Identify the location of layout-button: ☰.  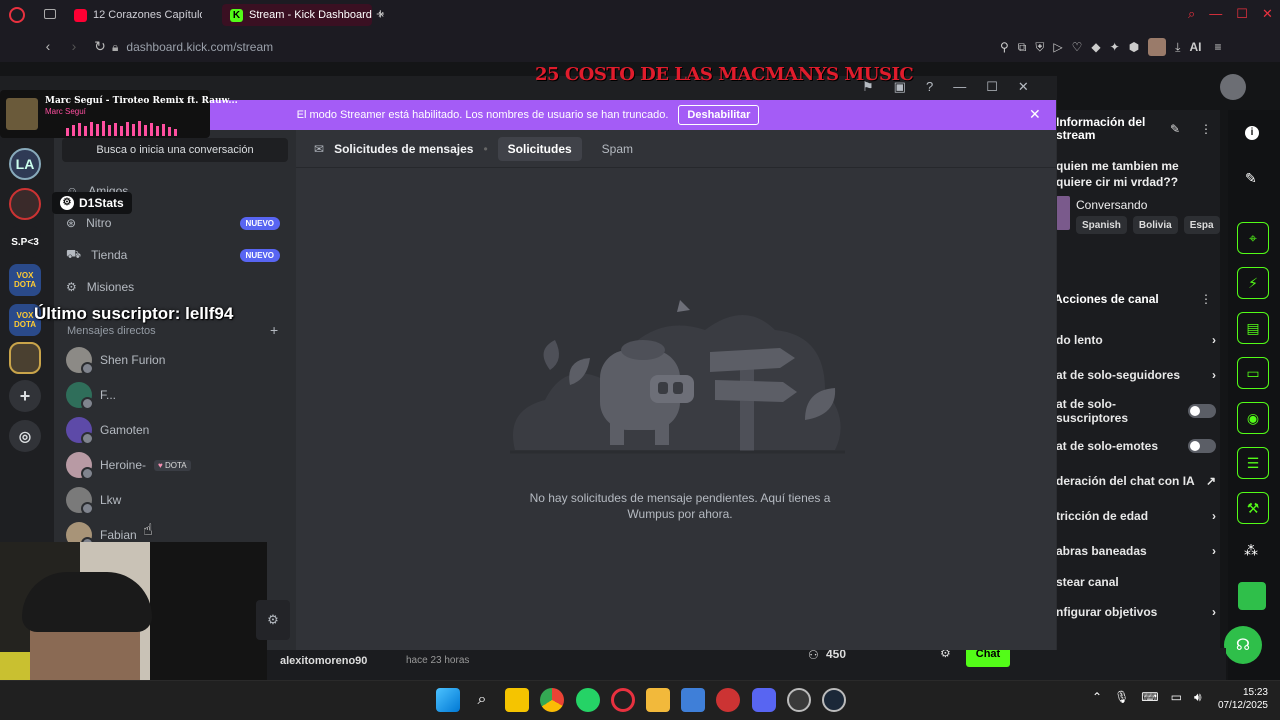
(1253, 463).